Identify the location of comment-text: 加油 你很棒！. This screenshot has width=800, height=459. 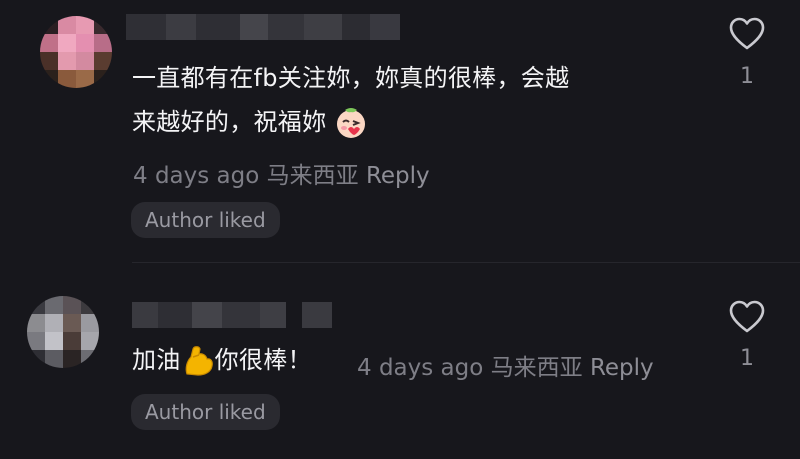
(222, 360).